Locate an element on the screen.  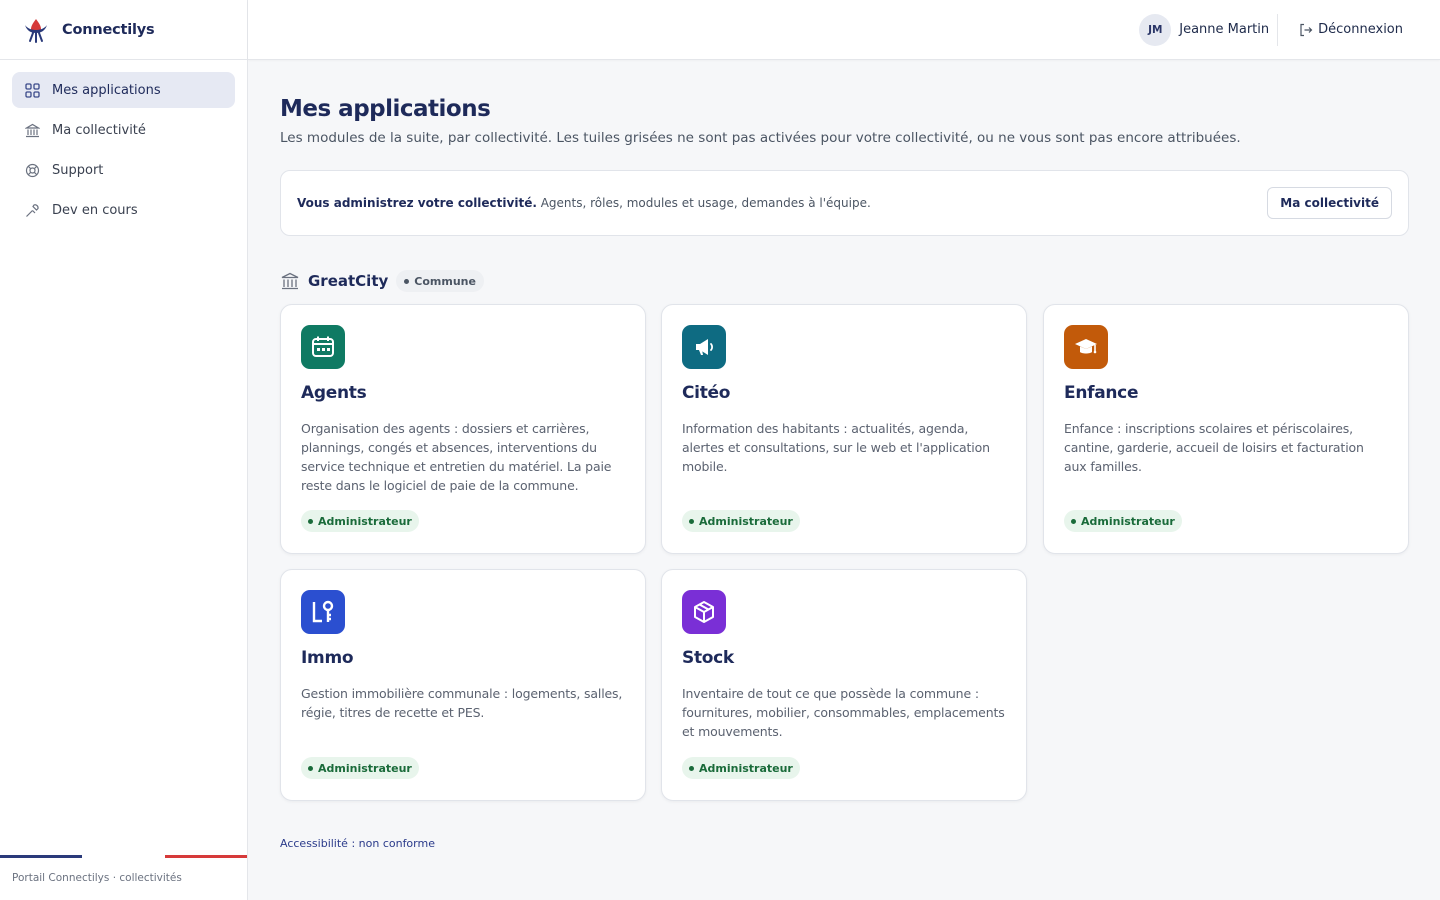
sidebar-item-dev-en-cours: Dev en cours is located at coordinates (123, 210).